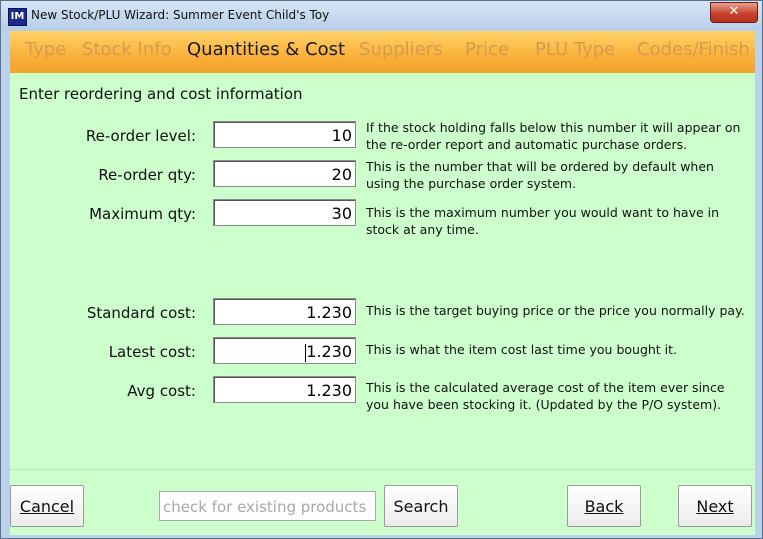  Describe the element at coordinates (161, 391) in the screenshot. I see `avg-cost-label: Avg cost:` at that location.